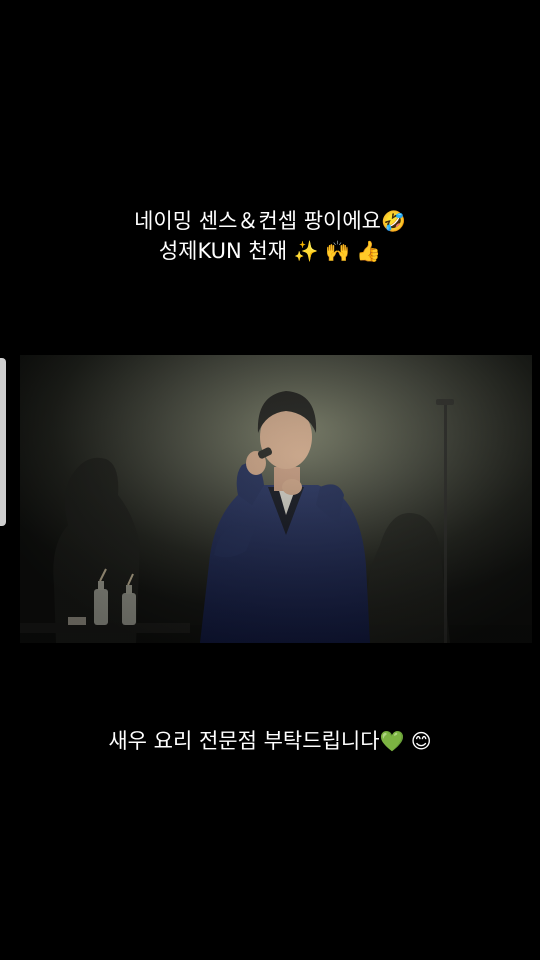  I want to click on bottom-caption: 새우 요리 전문점 부탁드립니다💚 😊, so click(270, 741).